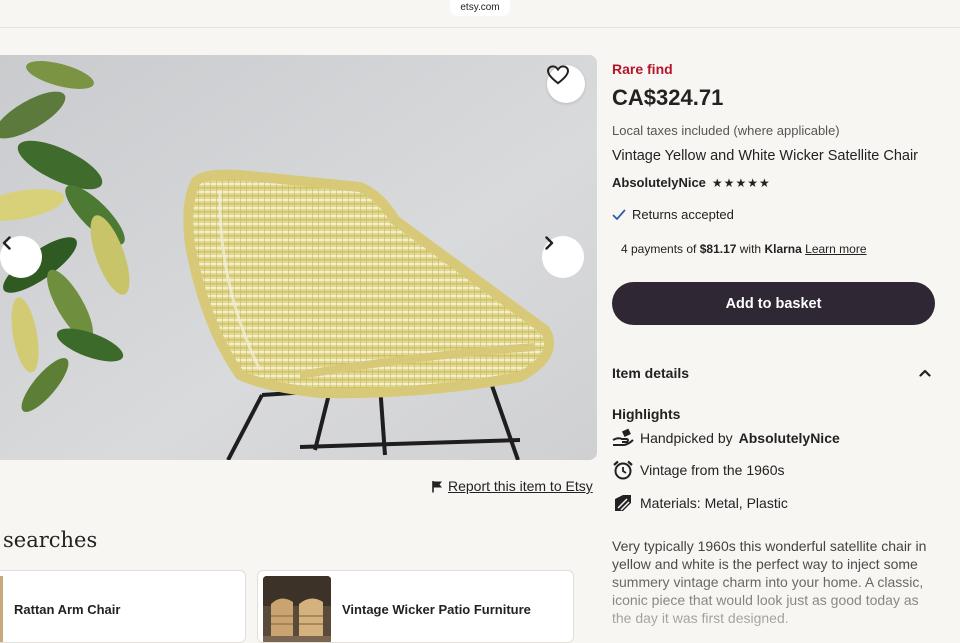 Image resolution: width=960 pixels, height=643 pixels. I want to click on add-to-basket-button: Add to basket, so click(773, 303).